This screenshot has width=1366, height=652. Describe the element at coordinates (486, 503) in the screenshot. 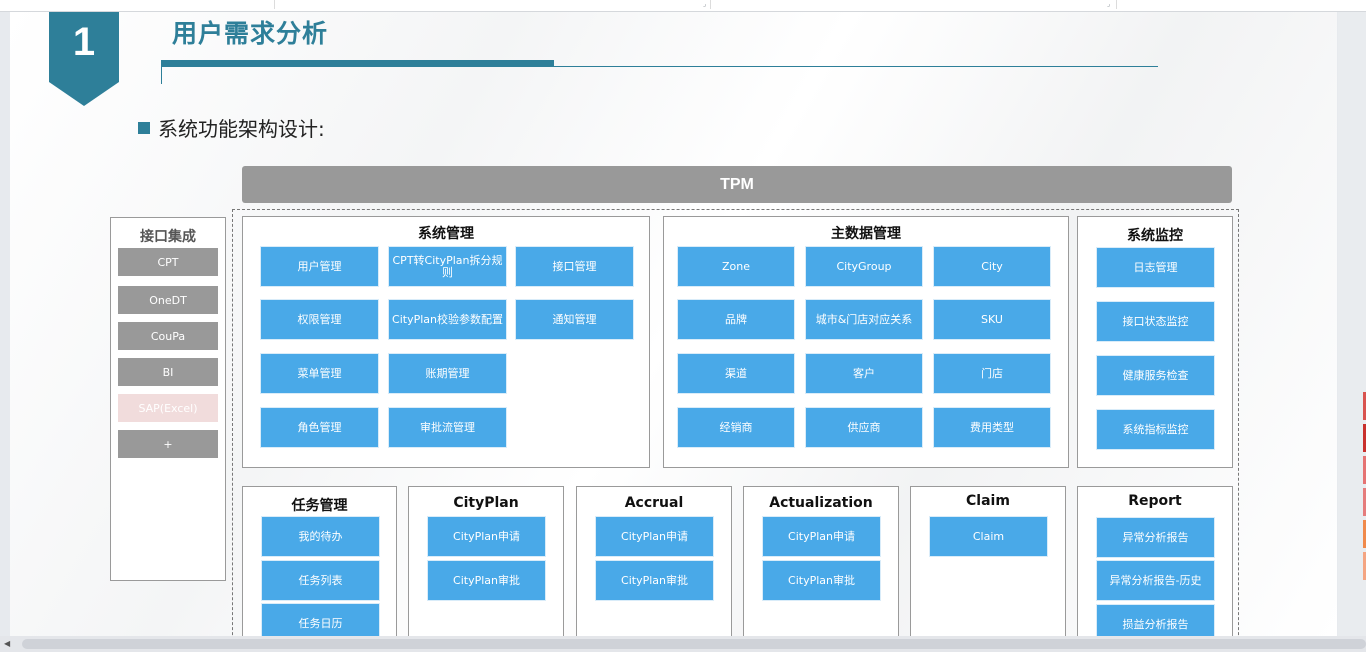

I see `group-title: CityPlan` at that location.